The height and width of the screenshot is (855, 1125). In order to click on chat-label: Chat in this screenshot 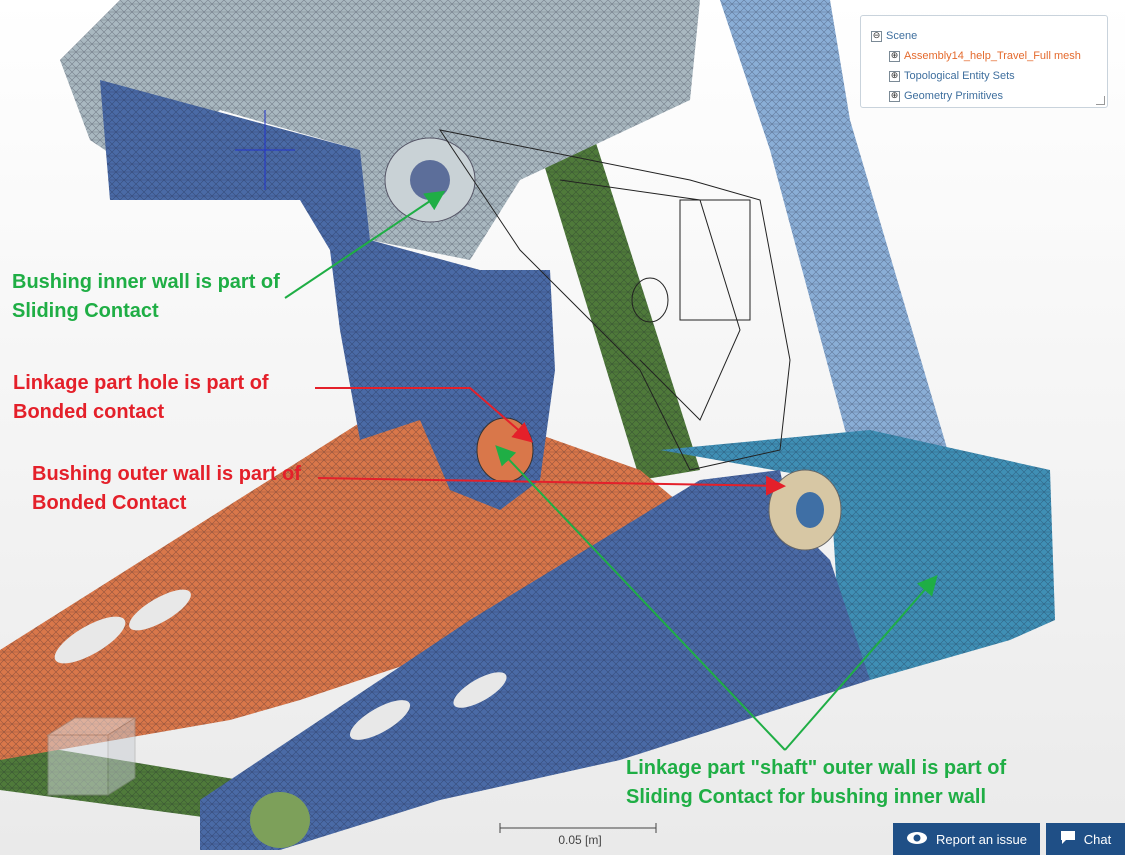, I will do `click(1097, 839)`.